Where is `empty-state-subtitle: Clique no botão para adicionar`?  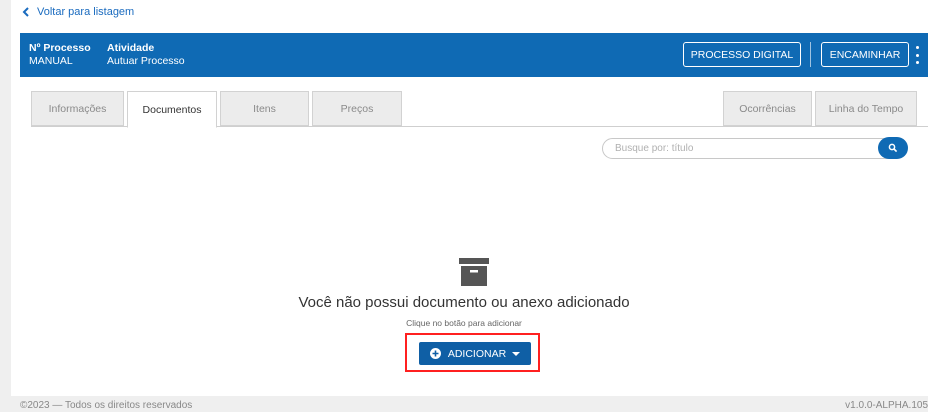 empty-state-subtitle: Clique no botão para adicionar is located at coordinates (464, 323).